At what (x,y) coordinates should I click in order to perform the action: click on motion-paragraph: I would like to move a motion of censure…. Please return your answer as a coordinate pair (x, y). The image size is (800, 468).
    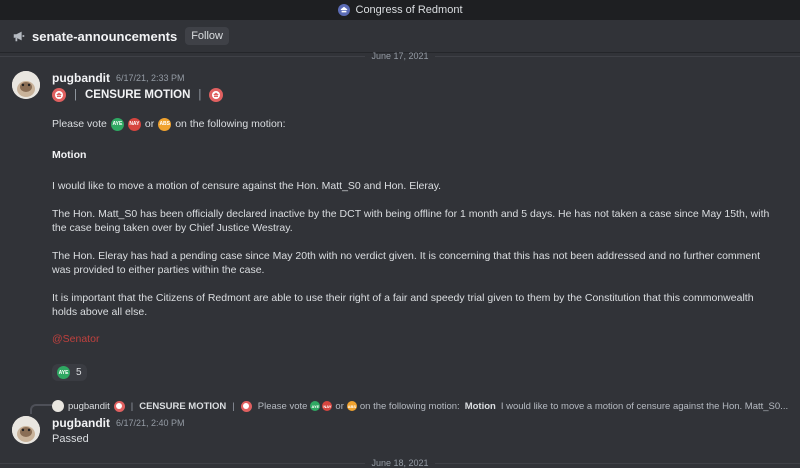
    Looking at the image, I should click on (247, 186).